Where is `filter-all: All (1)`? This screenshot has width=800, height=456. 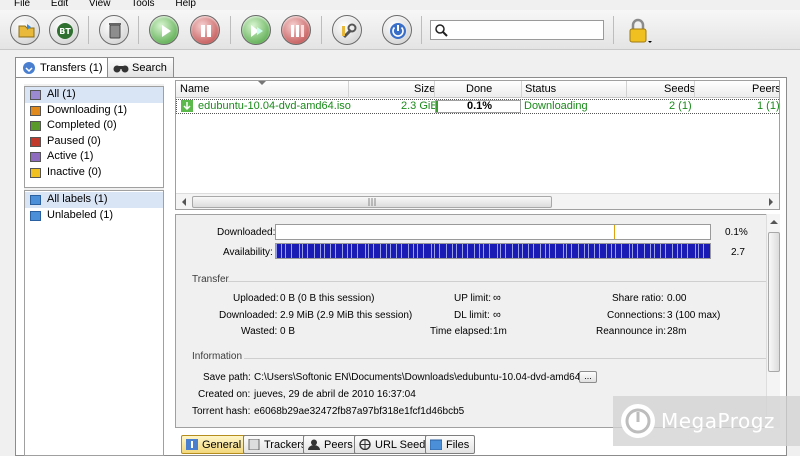
filter-all: All (1) is located at coordinates (94, 95).